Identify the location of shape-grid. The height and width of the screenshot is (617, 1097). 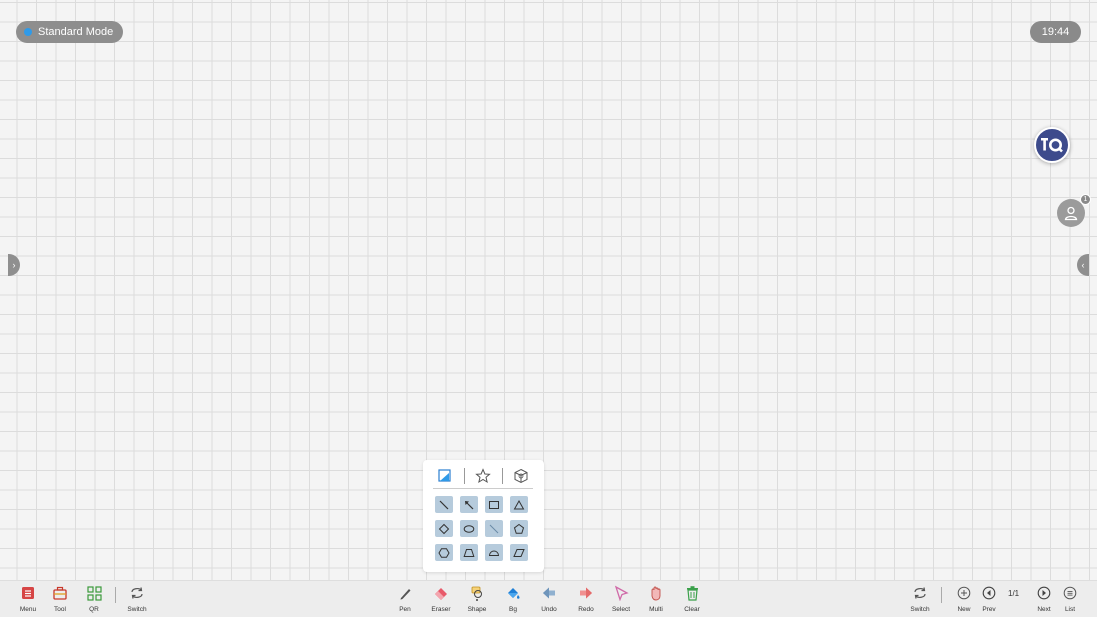
(483, 528).